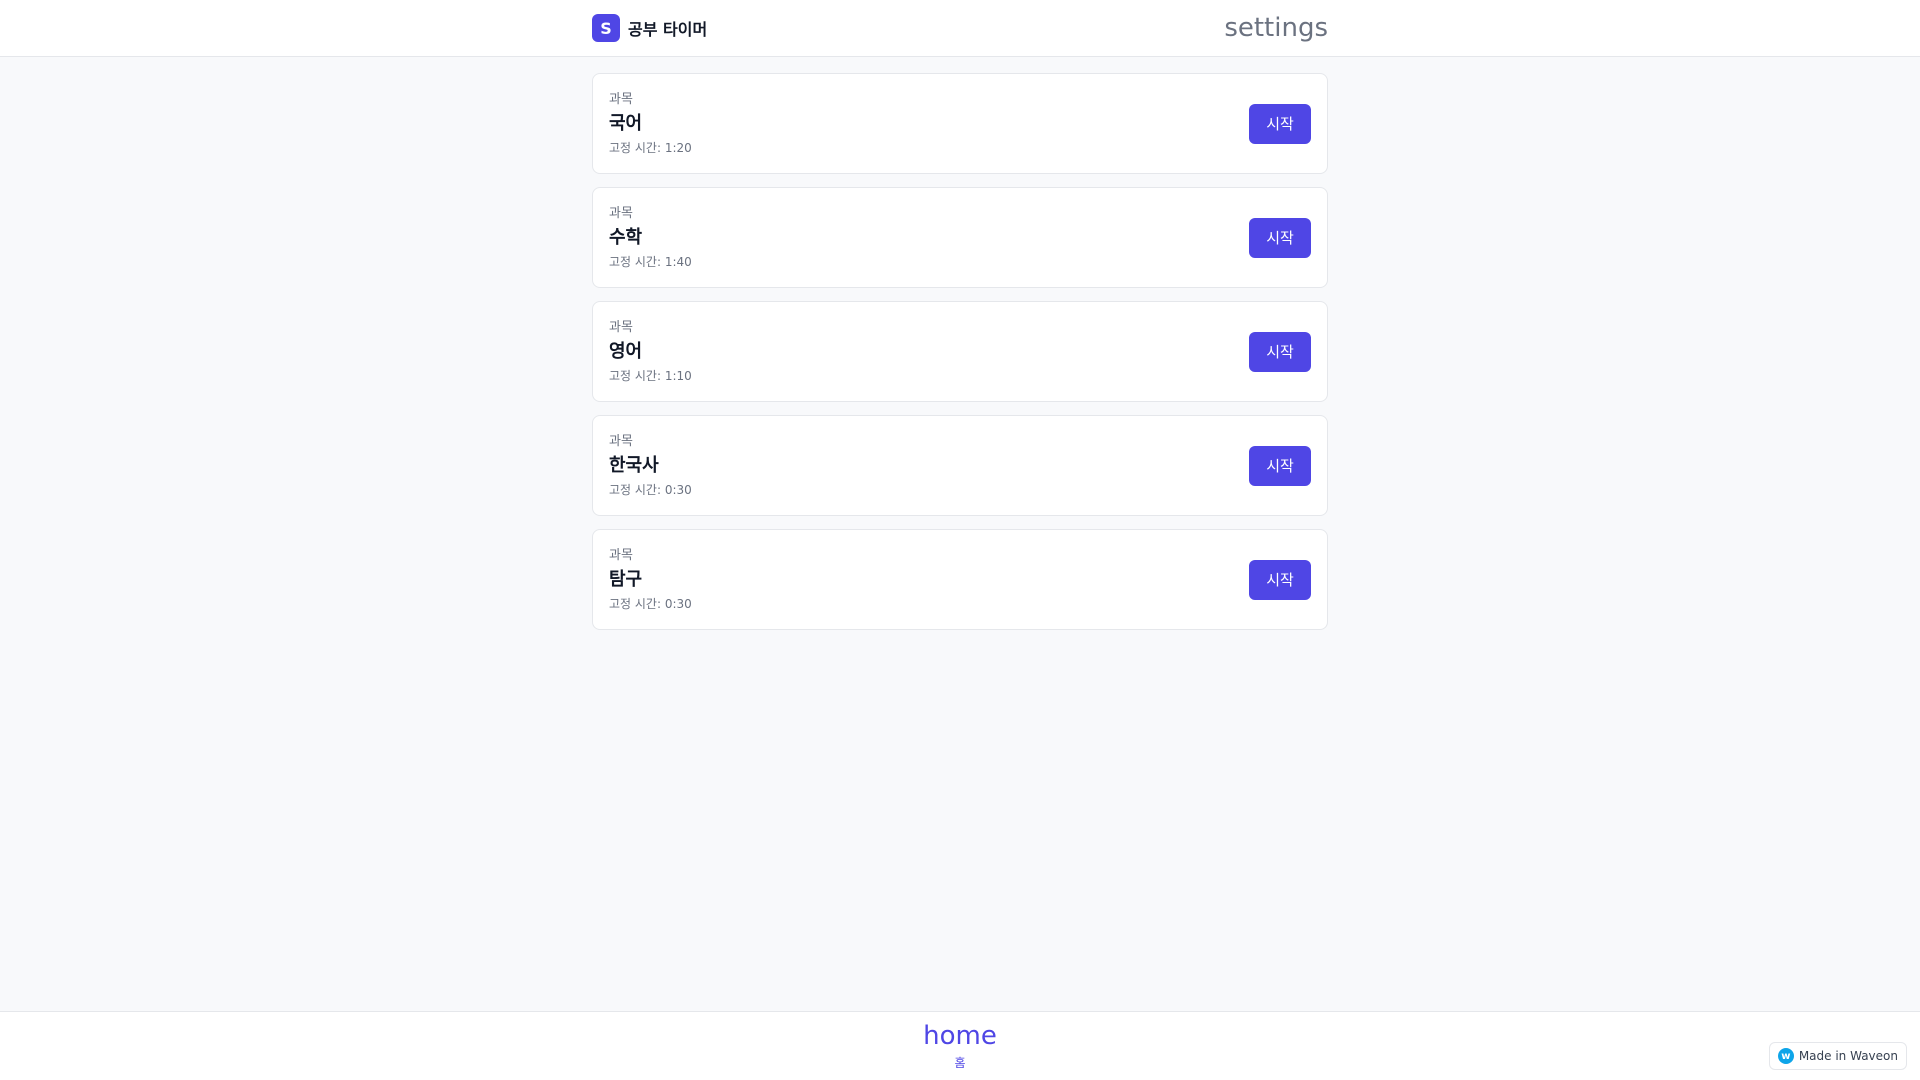 Image resolution: width=1920 pixels, height=1080 pixels. What do you see at coordinates (960, 1036) in the screenshot?
I see `home-icon: home` at bounding box center [960, 1036].